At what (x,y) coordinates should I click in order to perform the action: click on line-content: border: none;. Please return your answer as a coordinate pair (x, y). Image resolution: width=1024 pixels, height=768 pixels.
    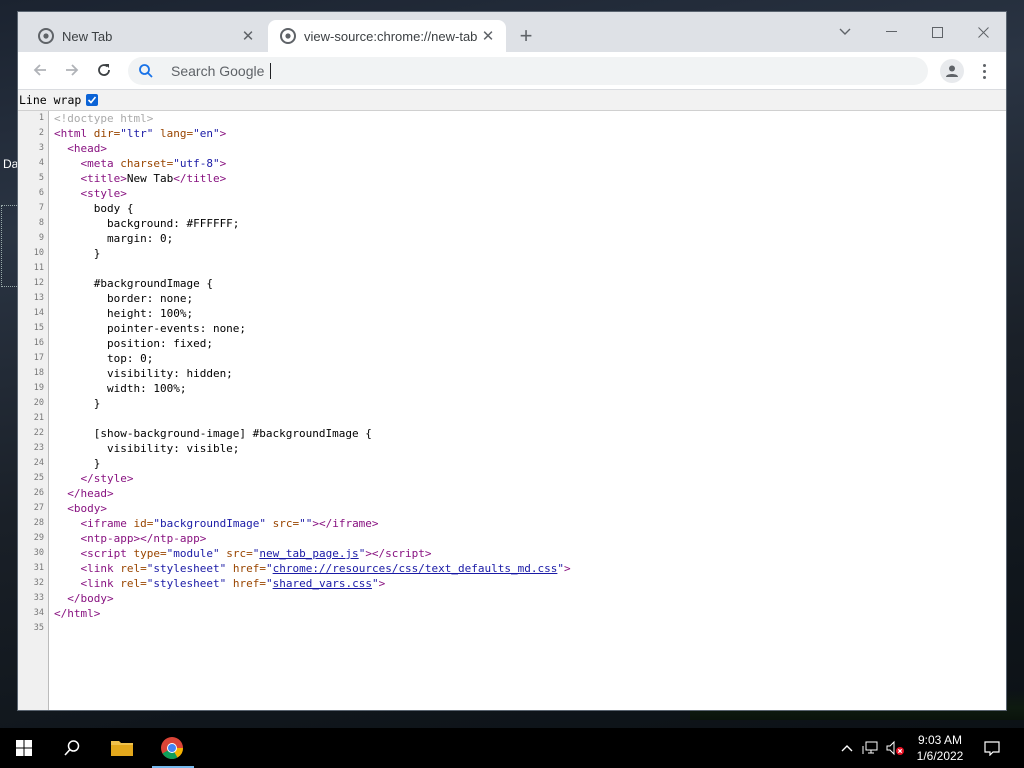
    Looking at the image, I should click on (124, 298).